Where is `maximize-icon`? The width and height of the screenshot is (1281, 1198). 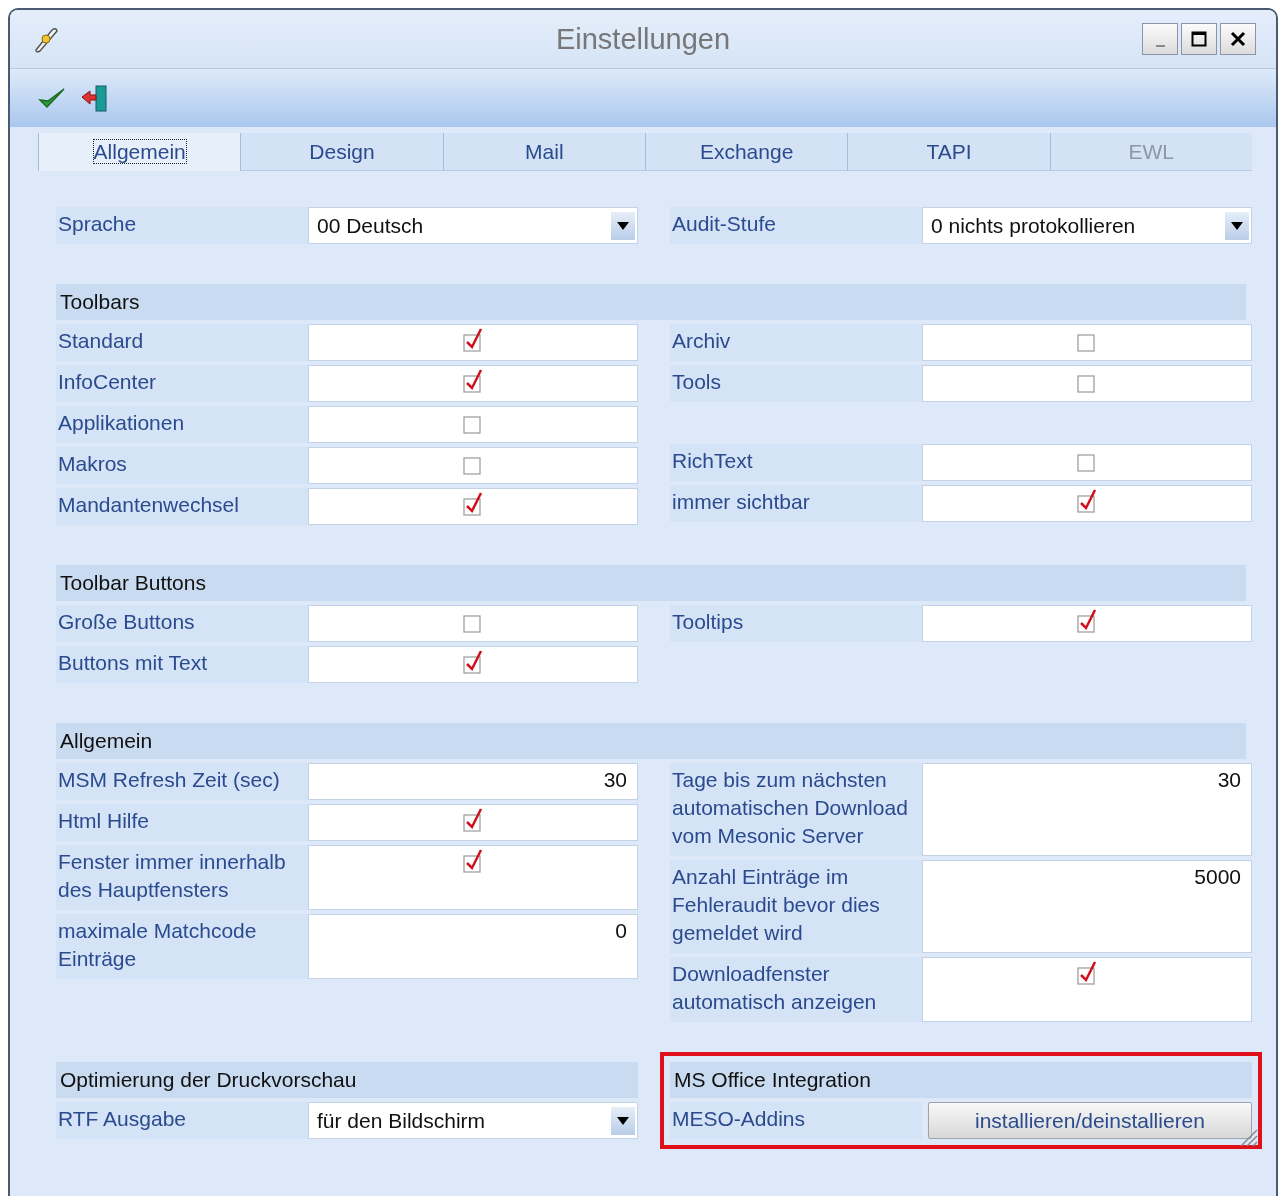
maximize-icon is located at coordinates (1199, 39).